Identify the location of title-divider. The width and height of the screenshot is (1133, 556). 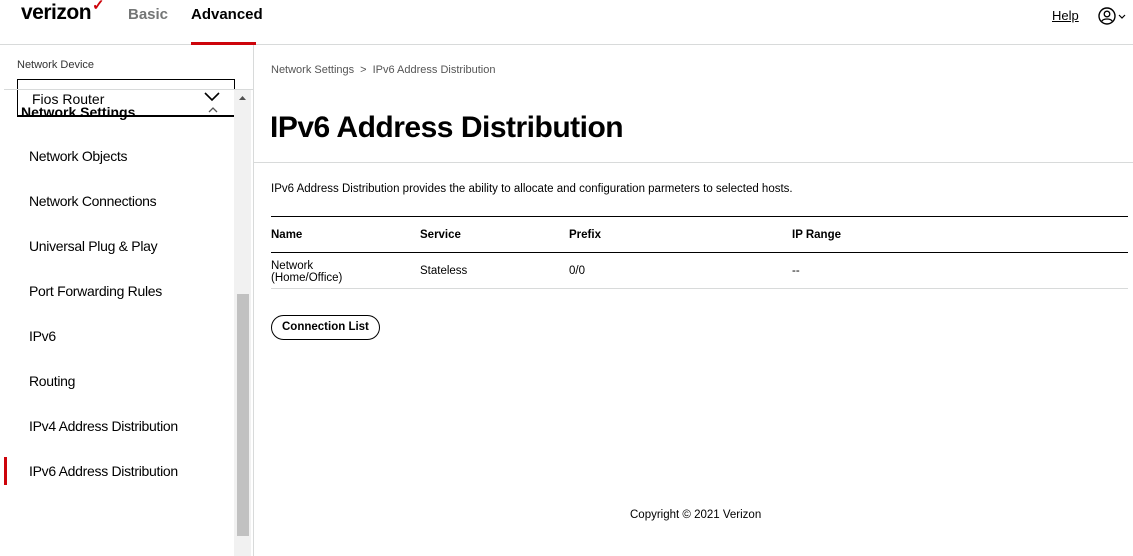
(693, 162).